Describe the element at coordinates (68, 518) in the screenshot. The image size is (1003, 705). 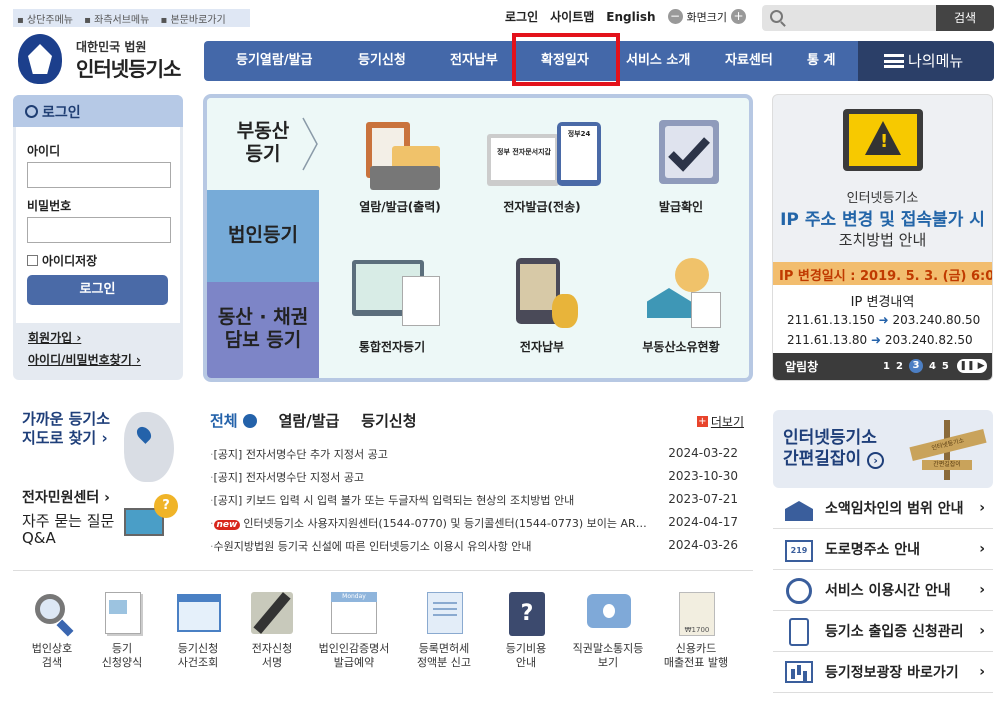
I see `e-civil-center: 전자민원센터 › 자주 묻는 질문 Q&A` at that location.